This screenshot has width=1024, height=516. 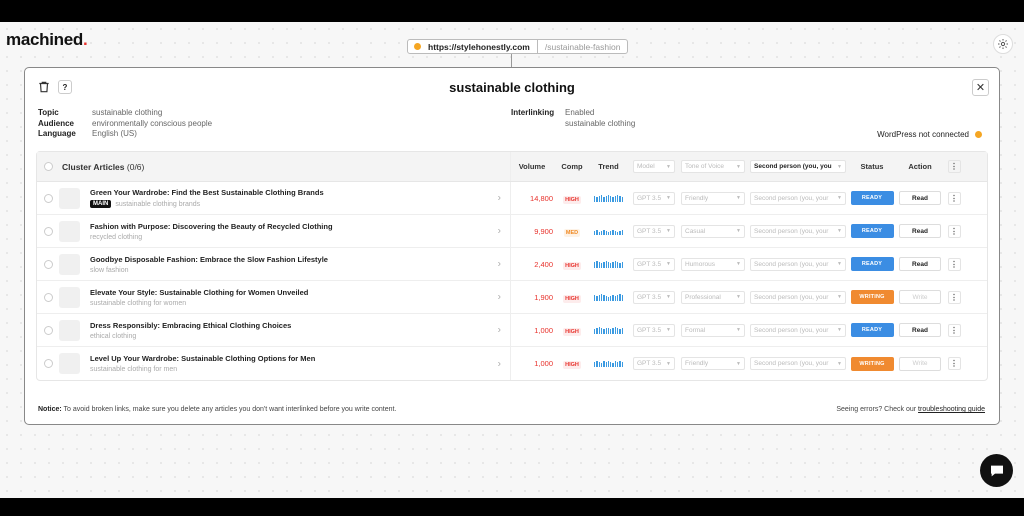 What do you see at coordinates (1003, 44) in the screenshot?
I see `gear-icon` at bounding box center [1003, 44].